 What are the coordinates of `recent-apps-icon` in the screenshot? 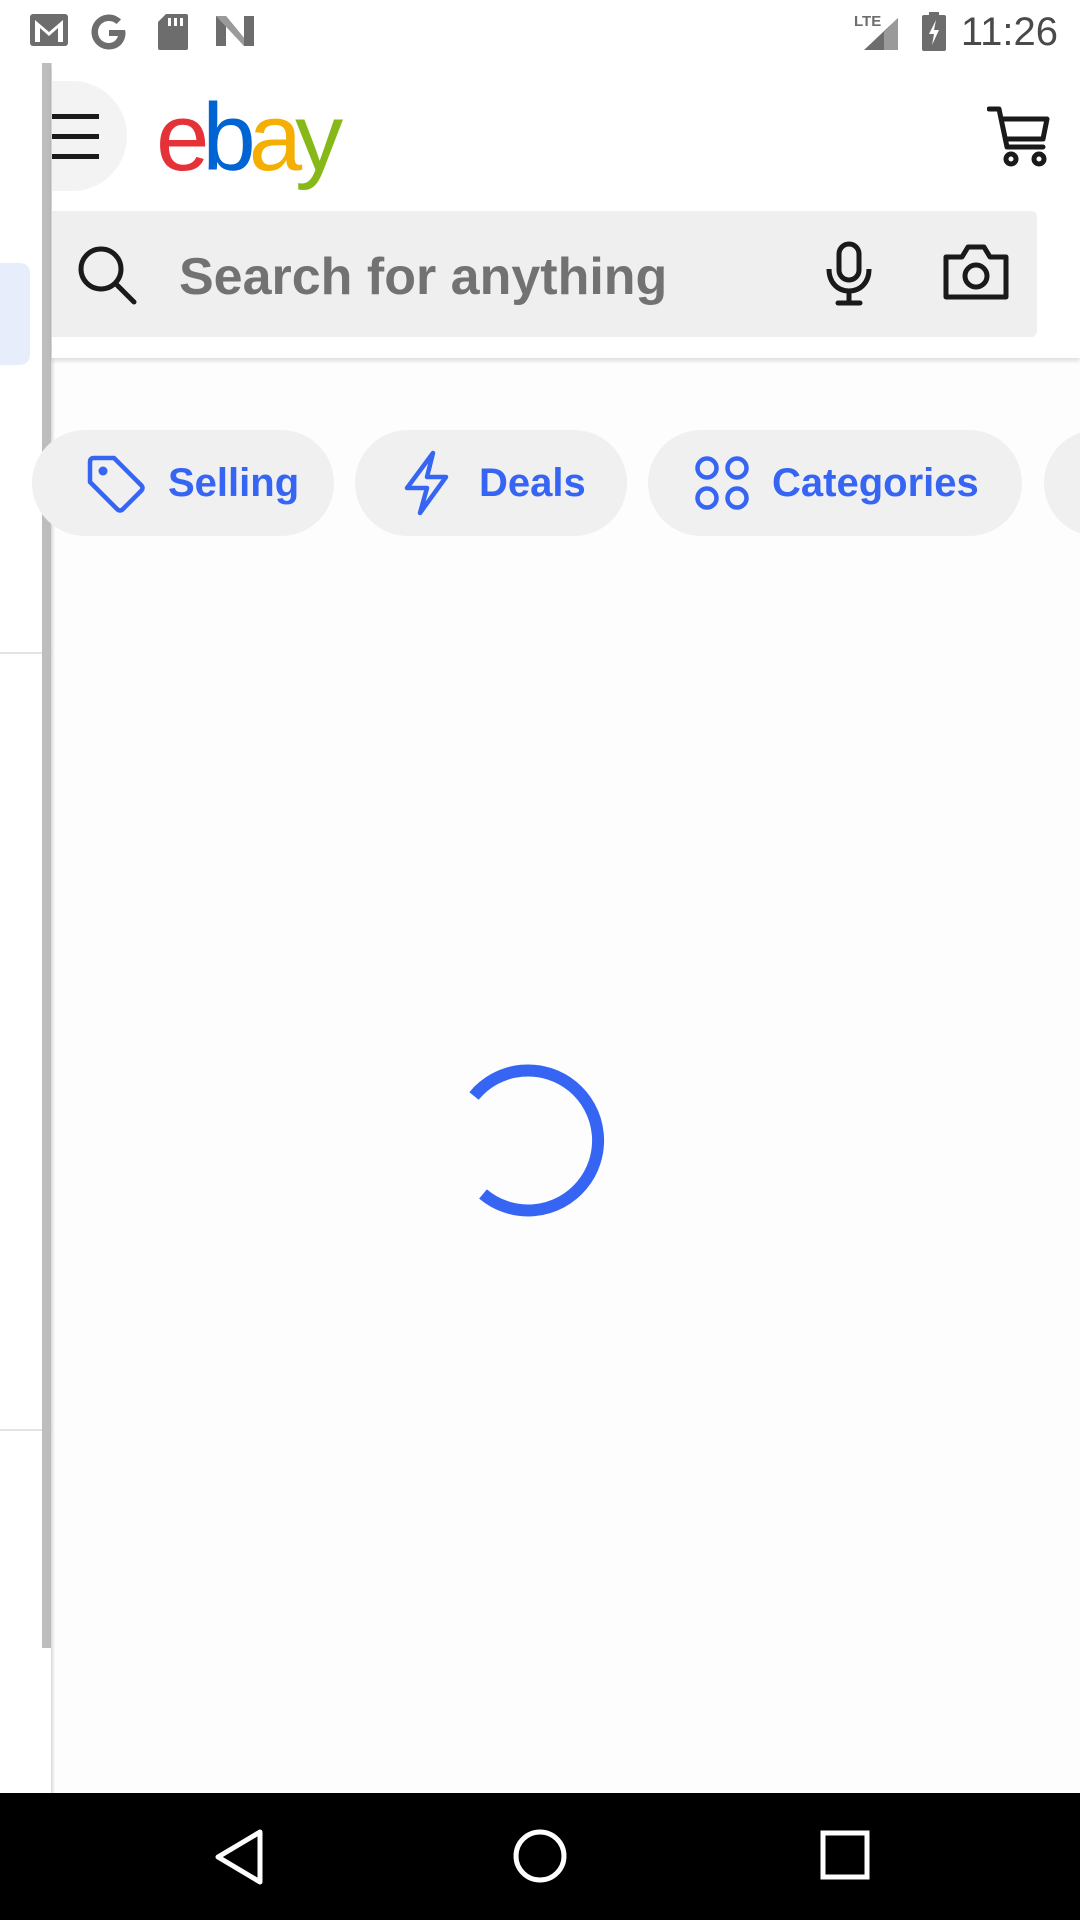 It's located at (846, 1855).